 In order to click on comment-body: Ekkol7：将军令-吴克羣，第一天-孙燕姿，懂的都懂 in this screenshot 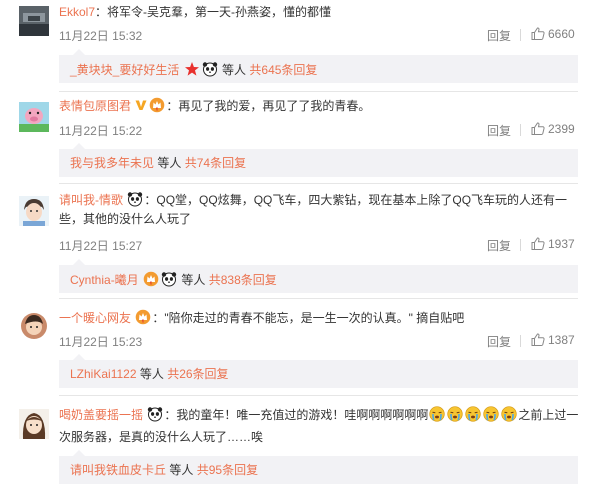, I will do `click(195, 12)`.